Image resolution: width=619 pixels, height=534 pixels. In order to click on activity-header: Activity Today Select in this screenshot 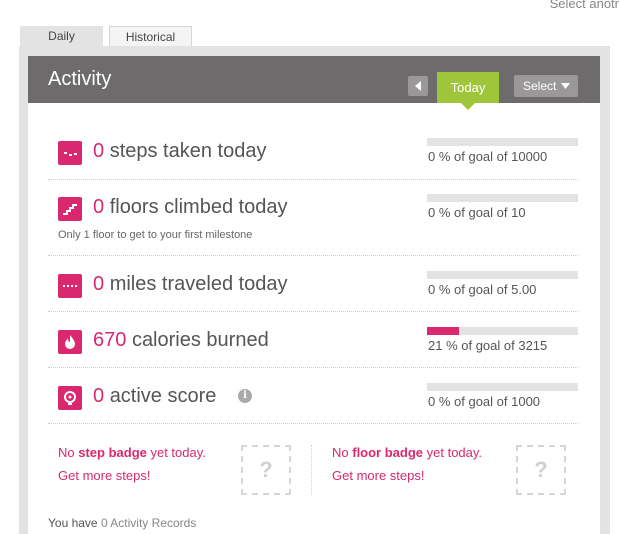, I will do `click(314, 83)`.